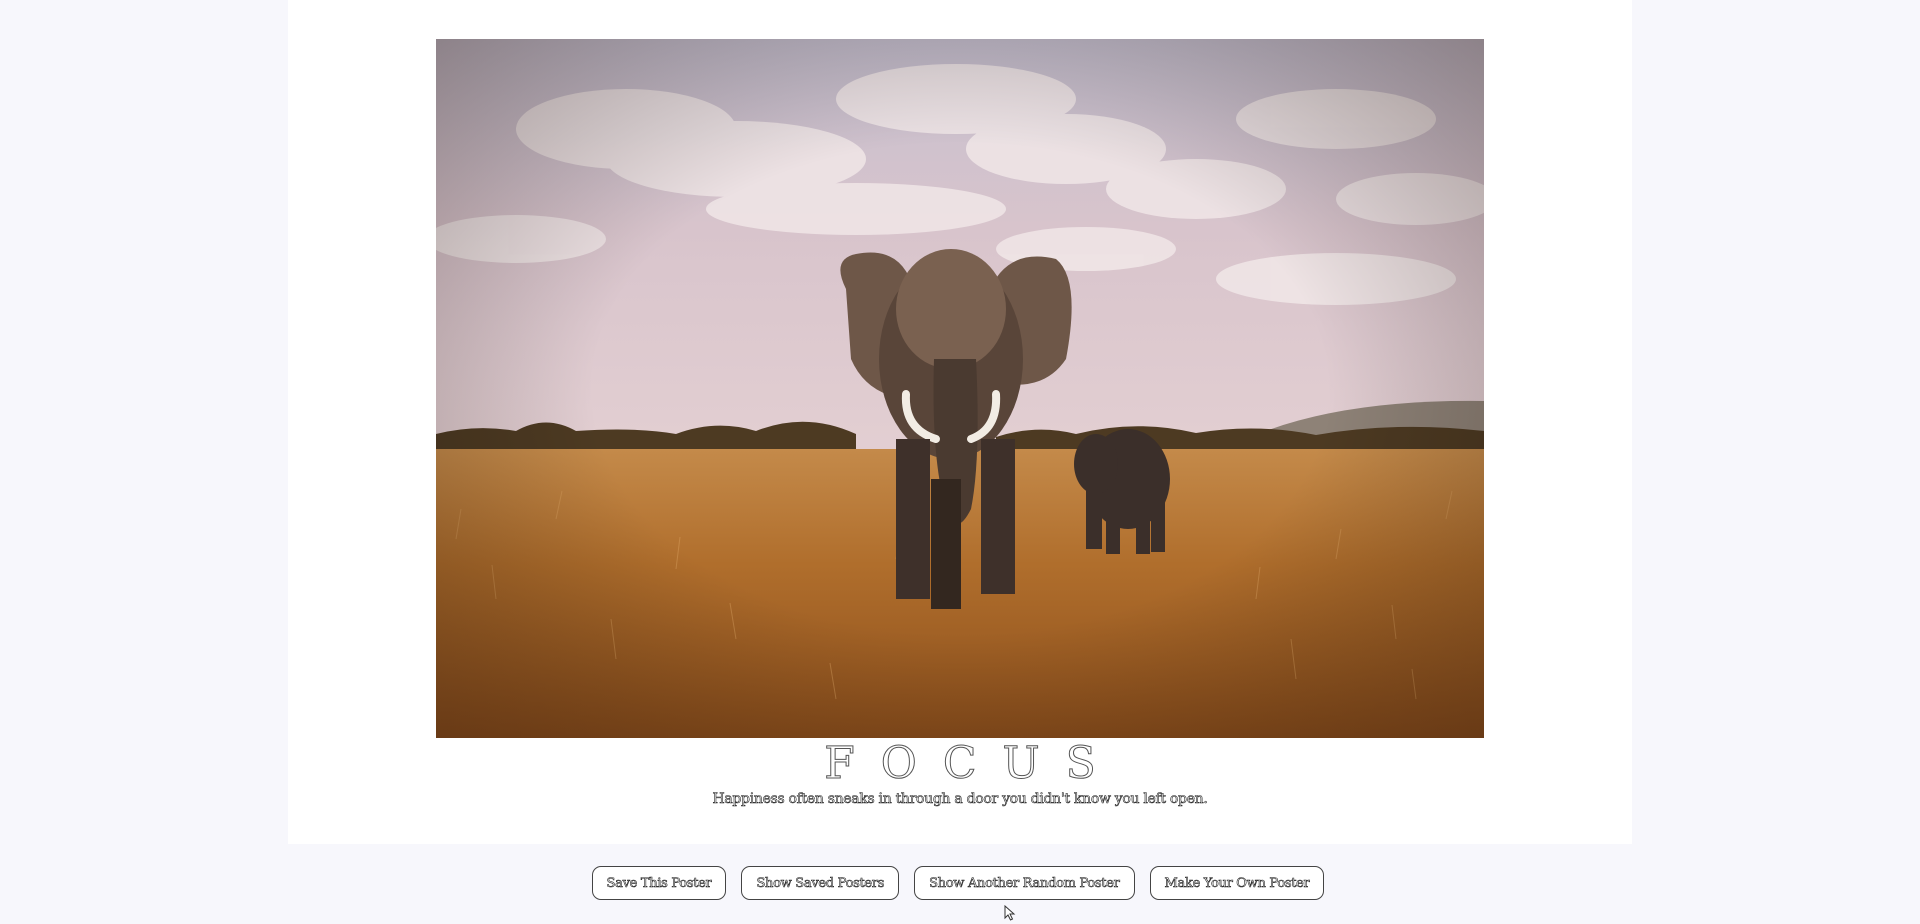 The image size is (1920, 924). What do you see at coordinates (659, 883) in the screenshot?
I see `save-poster-button: Save This Poster` at bounding box center [659, 883].